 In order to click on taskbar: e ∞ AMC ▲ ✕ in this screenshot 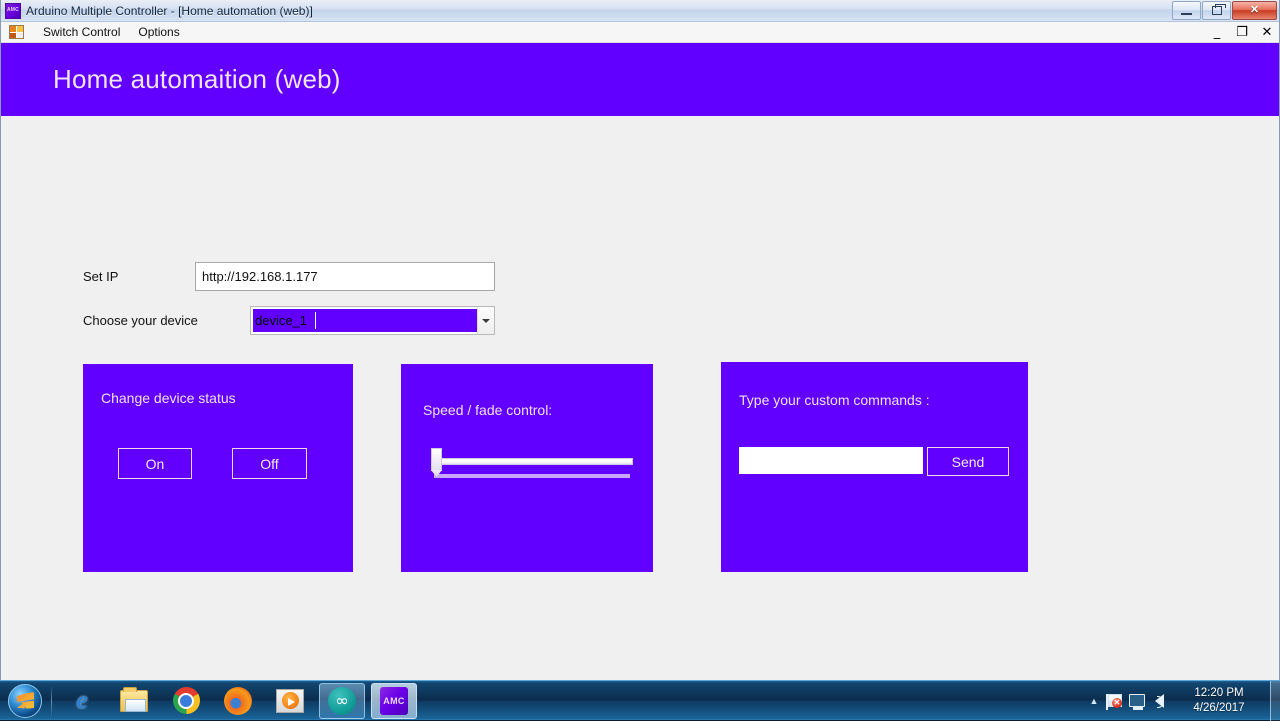, I will do `click(640, 700)`.